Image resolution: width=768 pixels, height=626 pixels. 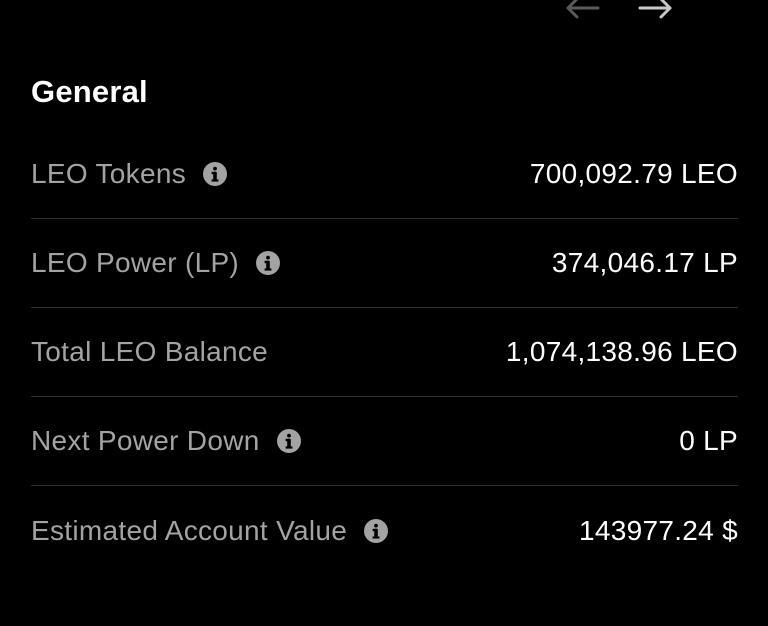 I want to click on stat-label-wrapper: LEO Power (LP), so click(x=156, y=263).